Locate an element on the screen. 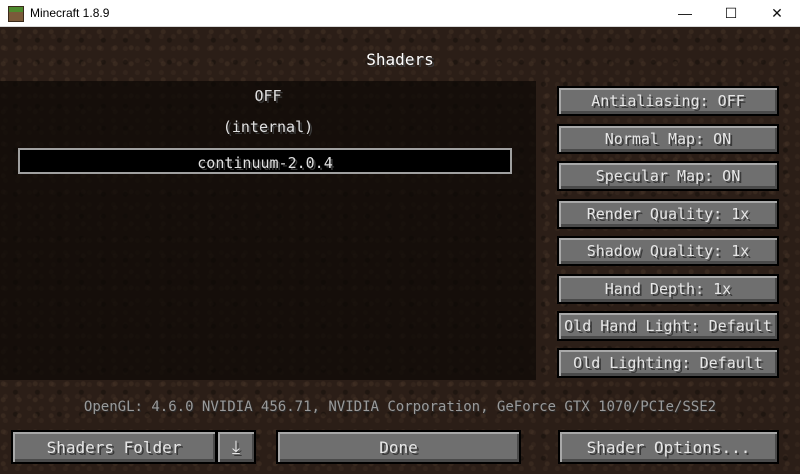  page-title: Shaders is located at coordinates (400, 59).